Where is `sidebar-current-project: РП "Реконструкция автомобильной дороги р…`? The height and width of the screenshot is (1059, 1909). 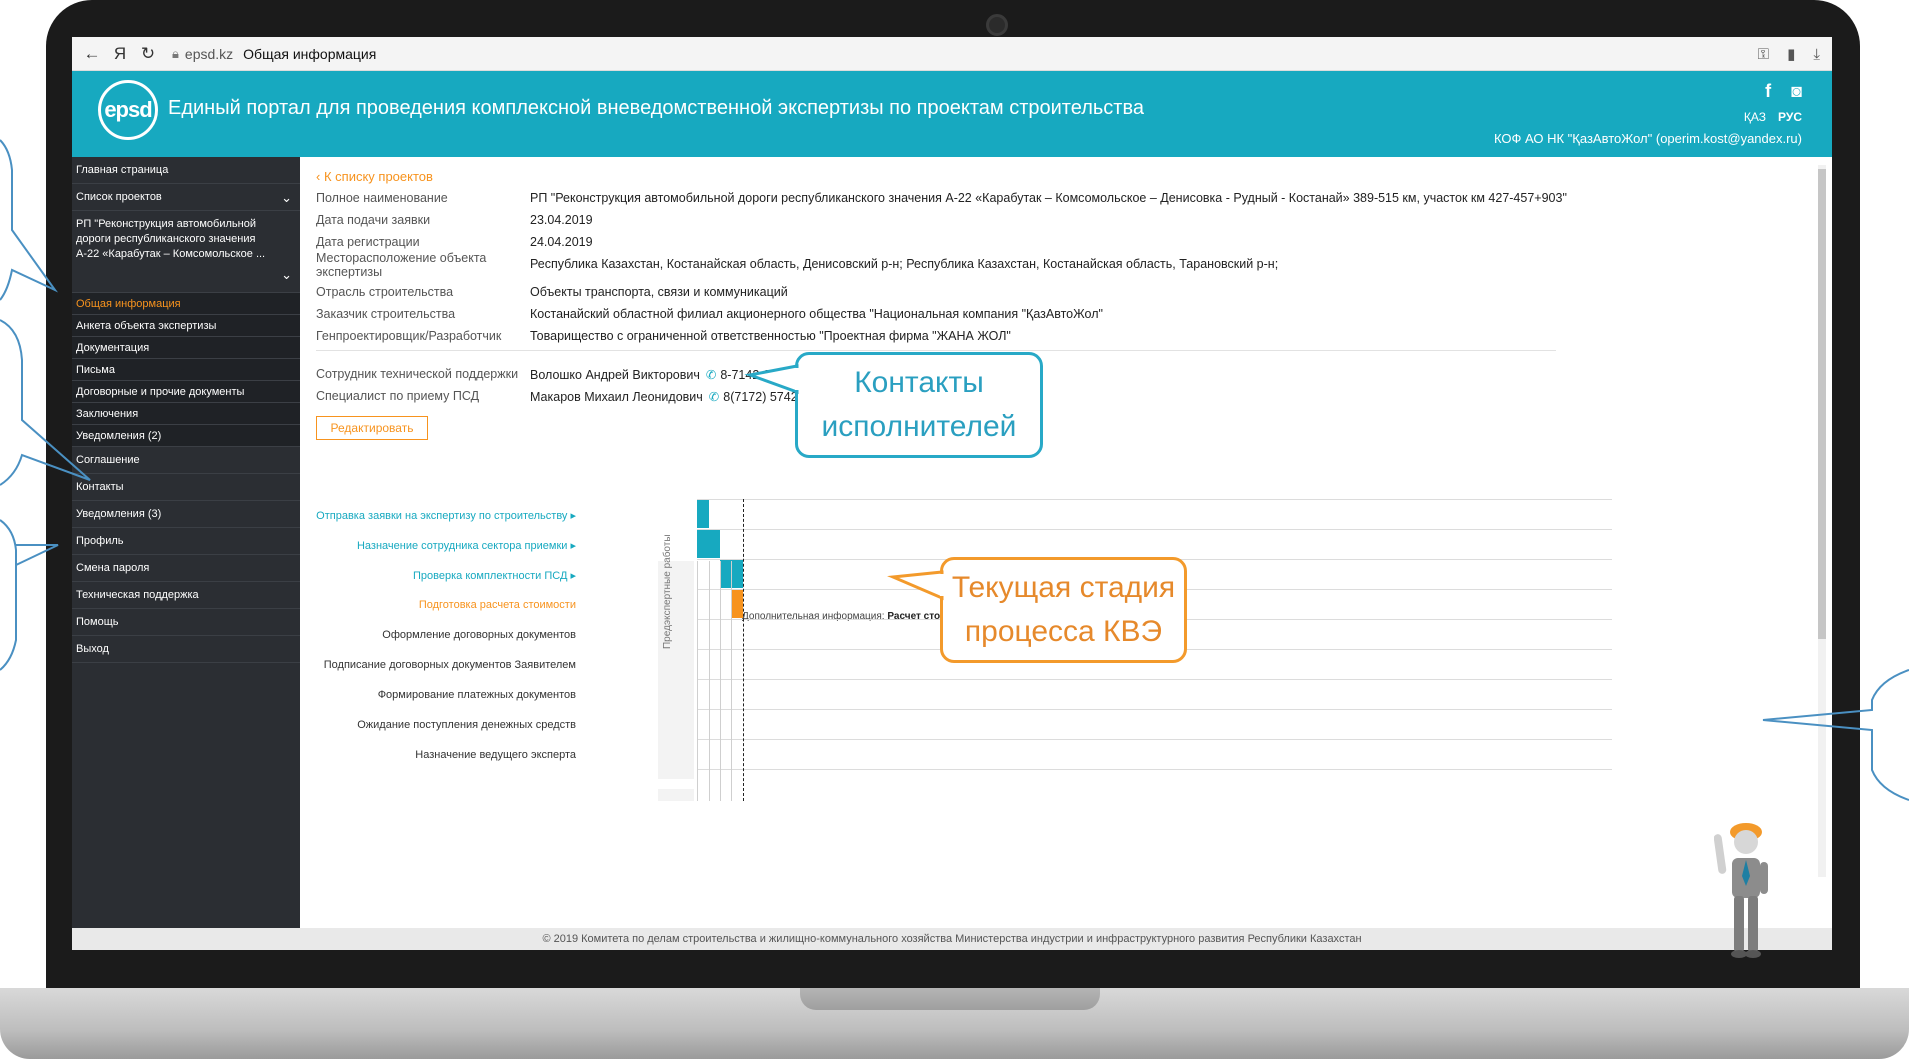
sidebar-current-project: РП "Реконструкция автомобильной дороги р… is located at coordinates (186, 252).